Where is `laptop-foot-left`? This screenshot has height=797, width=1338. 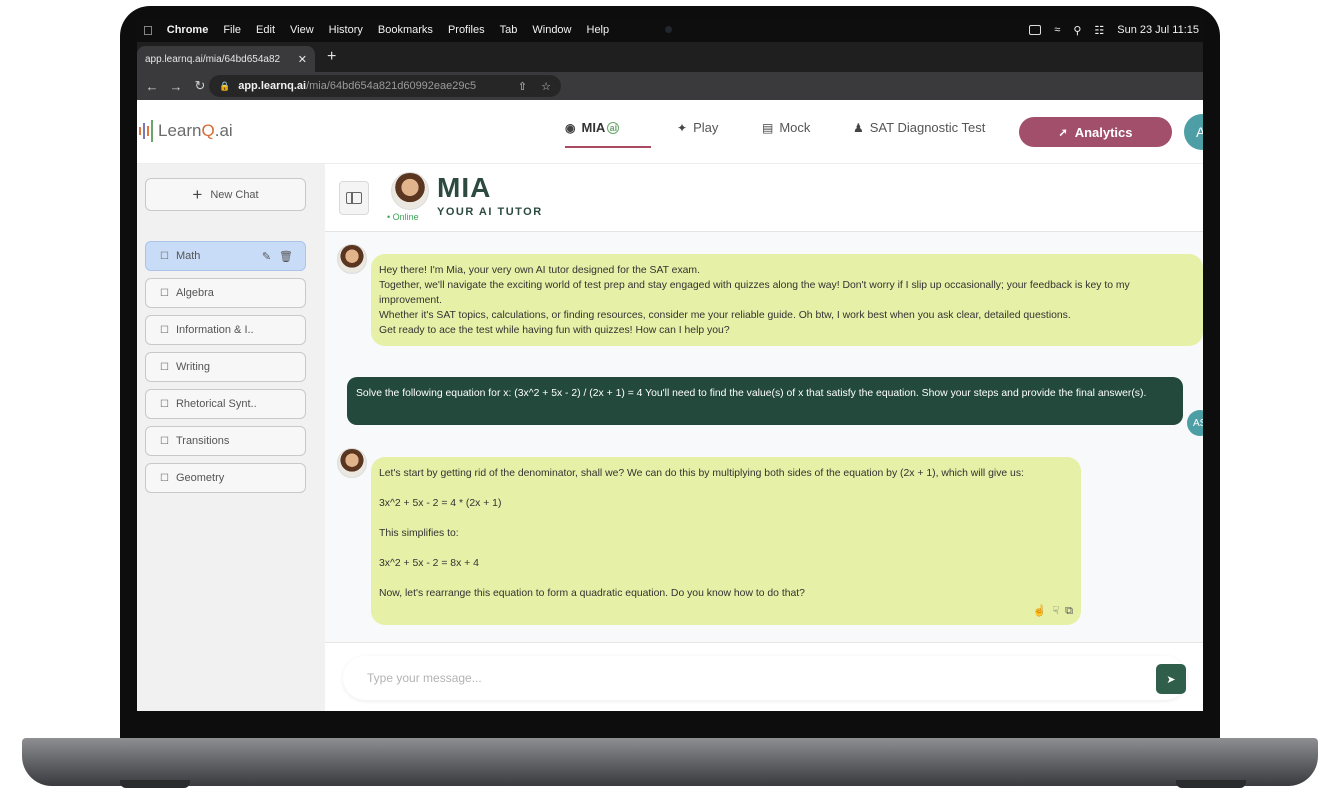
laptop-foot-left is located at coordinates (155, 784).